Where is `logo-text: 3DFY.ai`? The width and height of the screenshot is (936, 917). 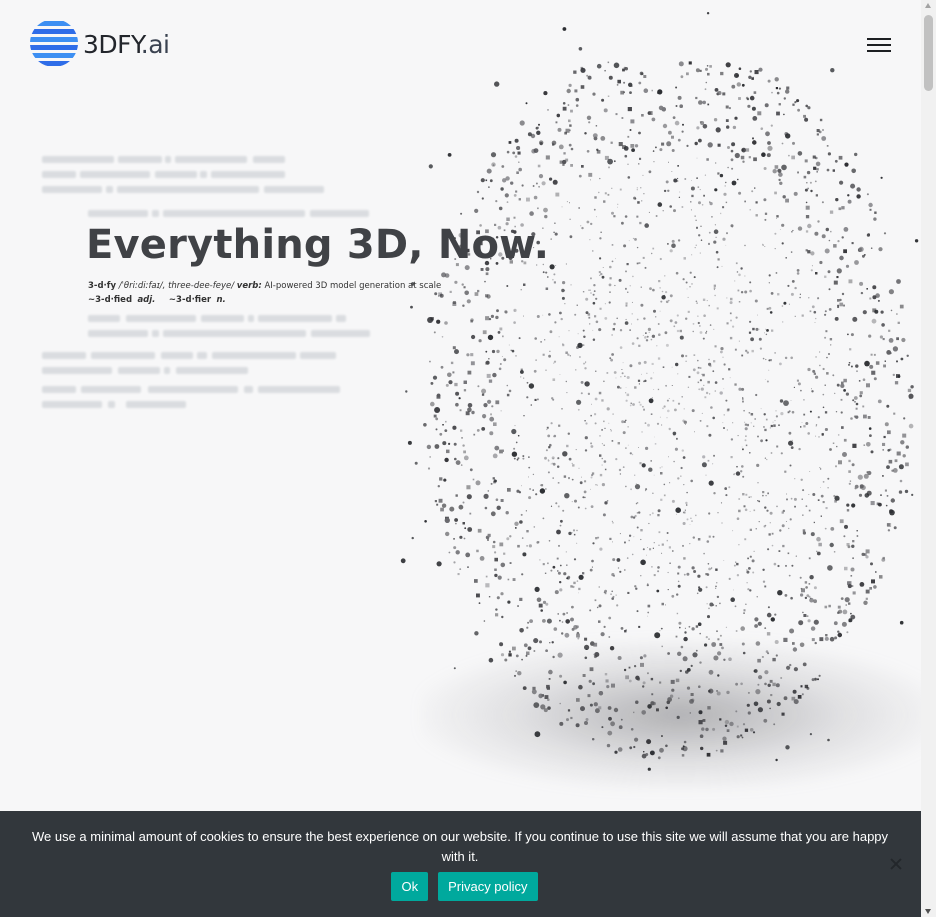 logo-text: 3DFY.ai is located at coordinates (126, 44).